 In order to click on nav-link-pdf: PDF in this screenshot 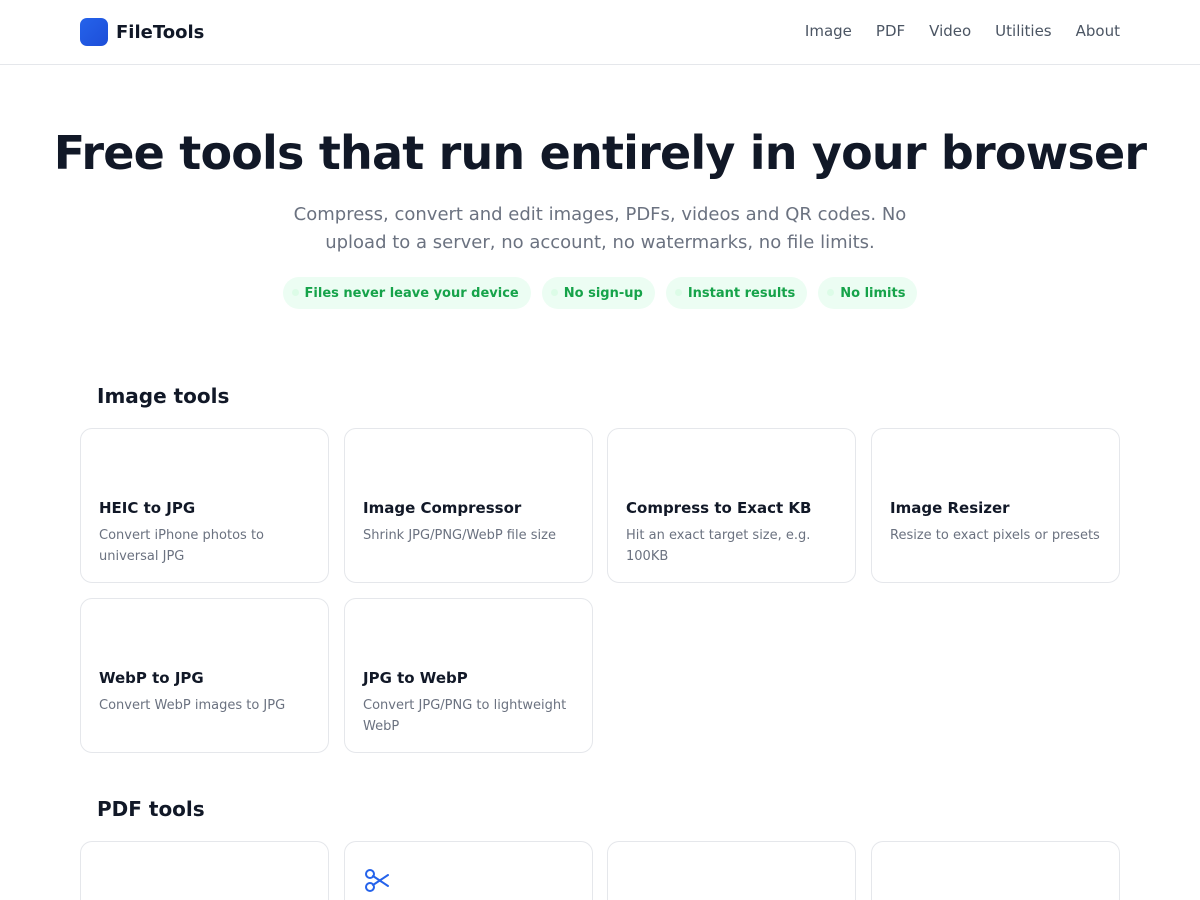, I will do `click(890, 31)`.